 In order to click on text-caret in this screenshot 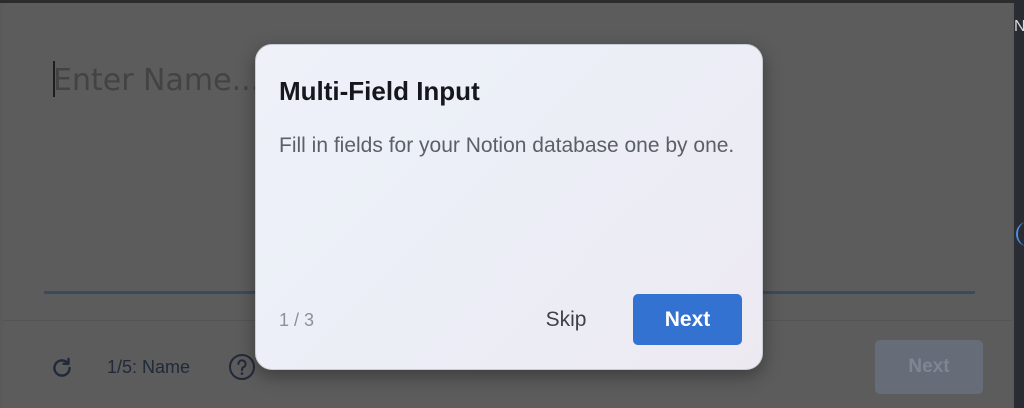, I will do `click(54, 79)`.